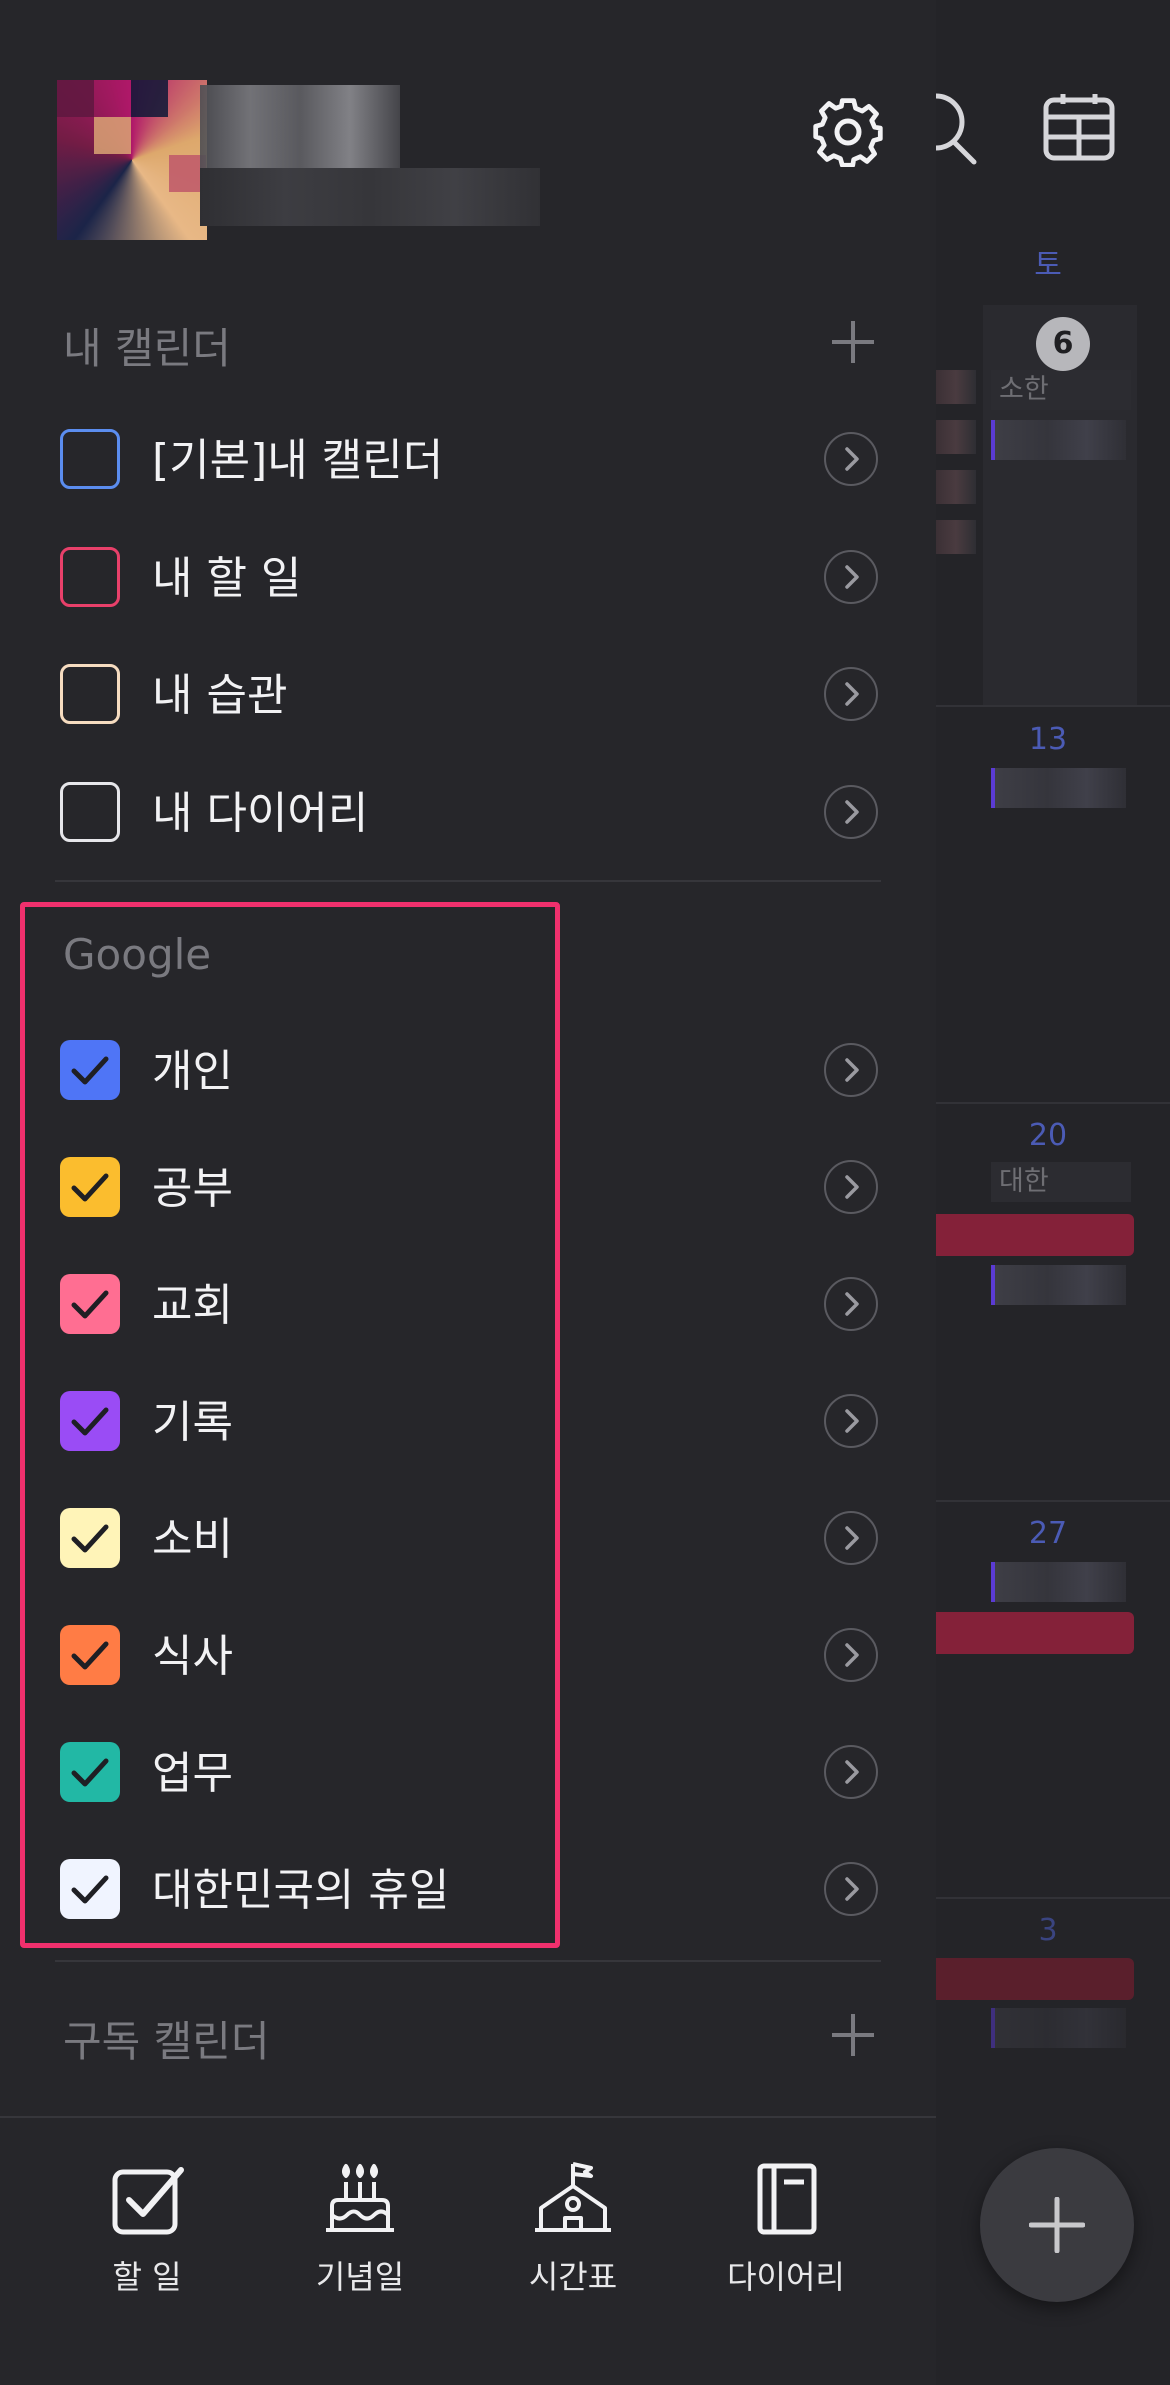  Describe the element at coordinates (573, 2277) in the screenshot. I see `tab-label: 시간표` at that location.